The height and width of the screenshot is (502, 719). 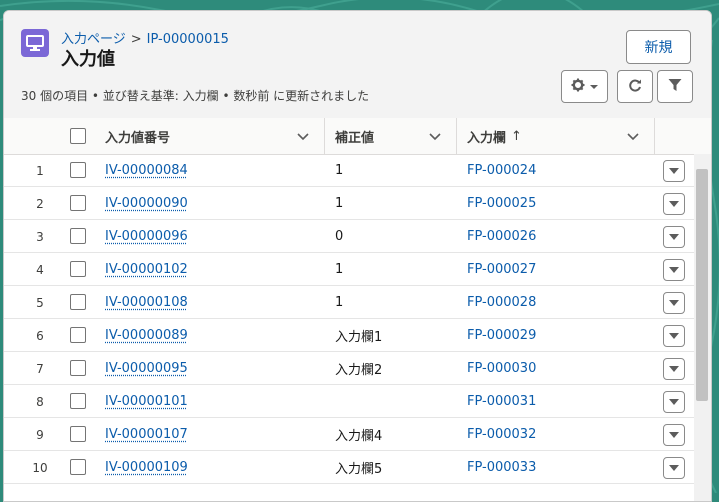 What do you see at coordinates (349, 401) in the screenshot?
I see `table-row: 8 IV-00000101 FP-000031` at bounding box center [349, 401].